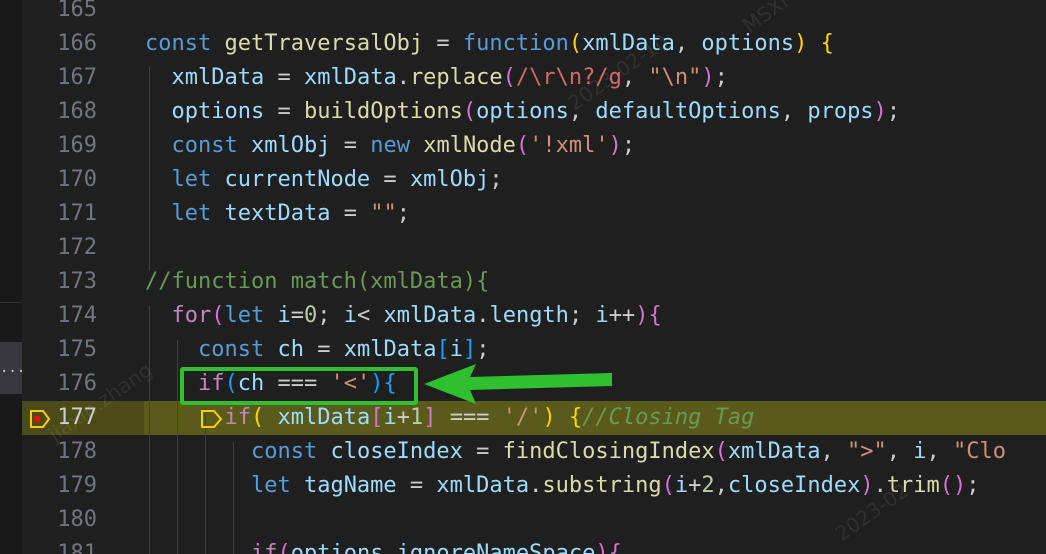 This screenshot has height=554, width=1046. Describe the element at coordinates (534, 180) in the screenshot. I see `code-line: 170 let currentNode = xmlObj;` at that location.